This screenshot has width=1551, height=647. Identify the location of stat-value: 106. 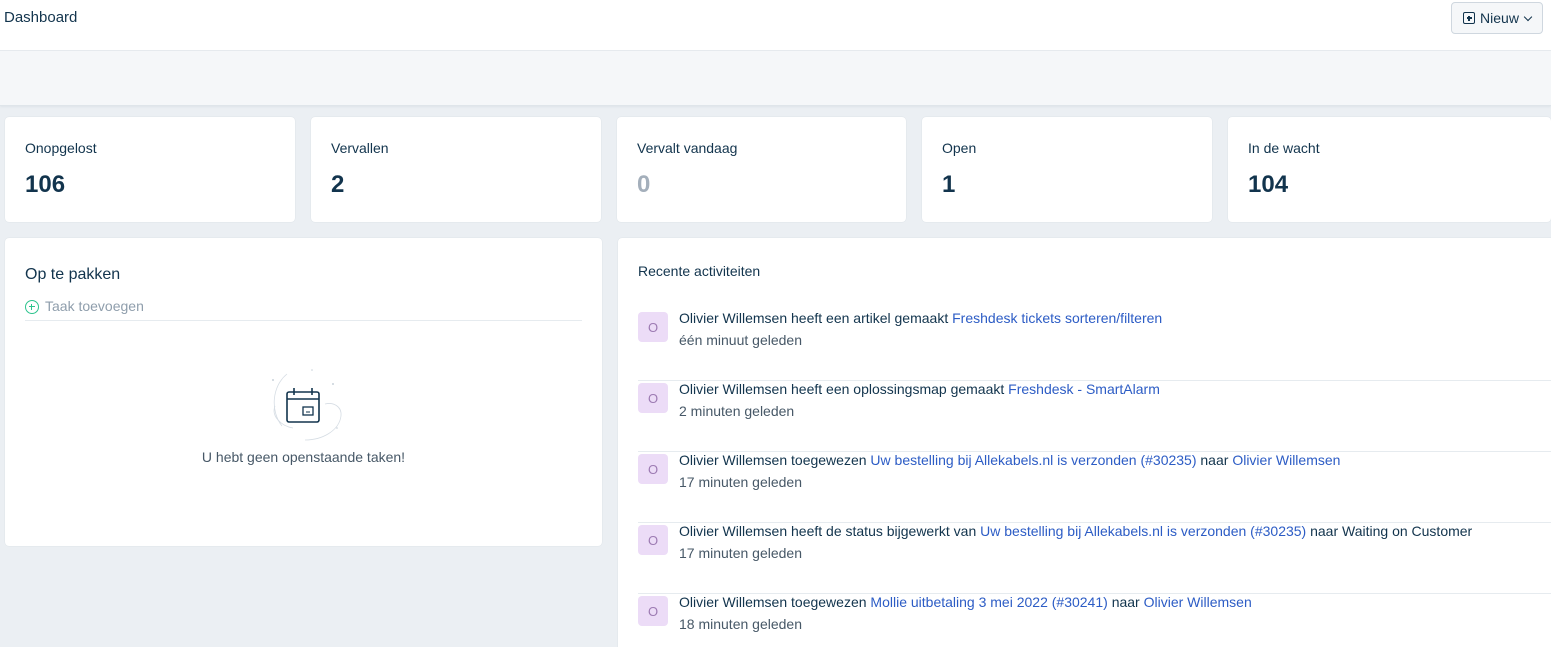
(45, 184).